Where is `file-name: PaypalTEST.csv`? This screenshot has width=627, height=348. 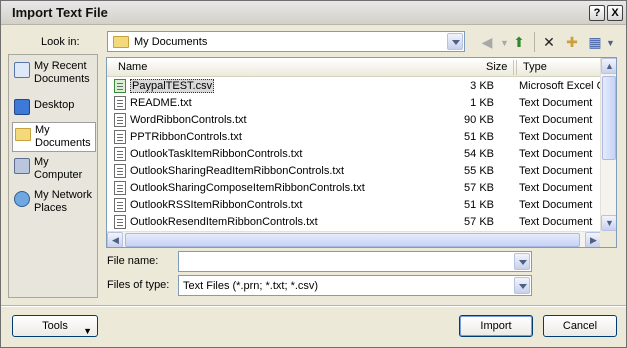 file-name: PaypalTEST.csv is located at coordinates (172, 86).